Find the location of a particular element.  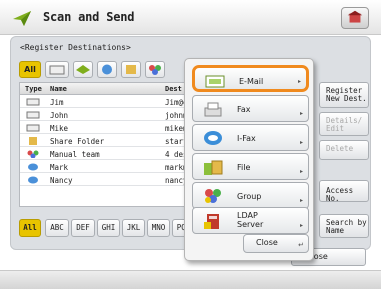

alpha-mno-button: MNO is located at coordinates (158, 228).